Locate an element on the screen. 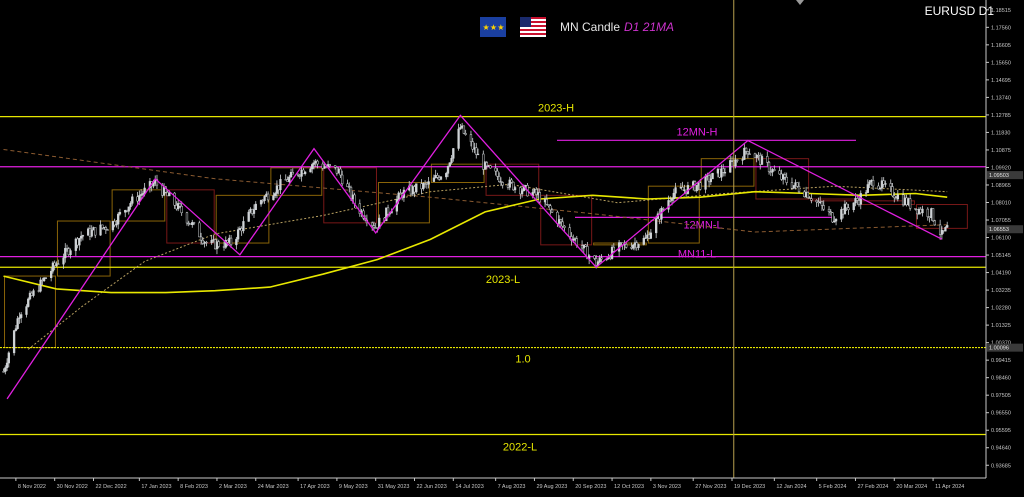  price-tick-label: 1.08010 is located at coordinates (1001, 203).